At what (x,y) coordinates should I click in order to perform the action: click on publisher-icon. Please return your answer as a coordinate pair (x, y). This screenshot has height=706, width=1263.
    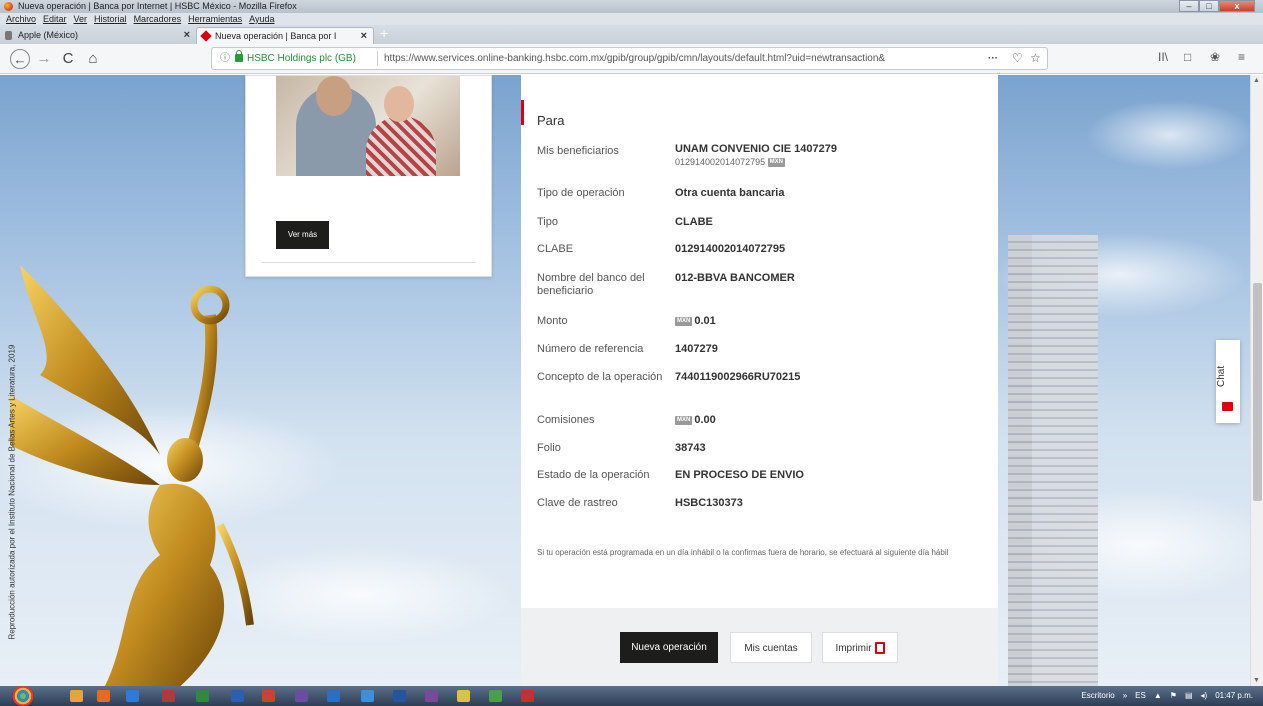
    Looking at the image, I should click on (301, 696).